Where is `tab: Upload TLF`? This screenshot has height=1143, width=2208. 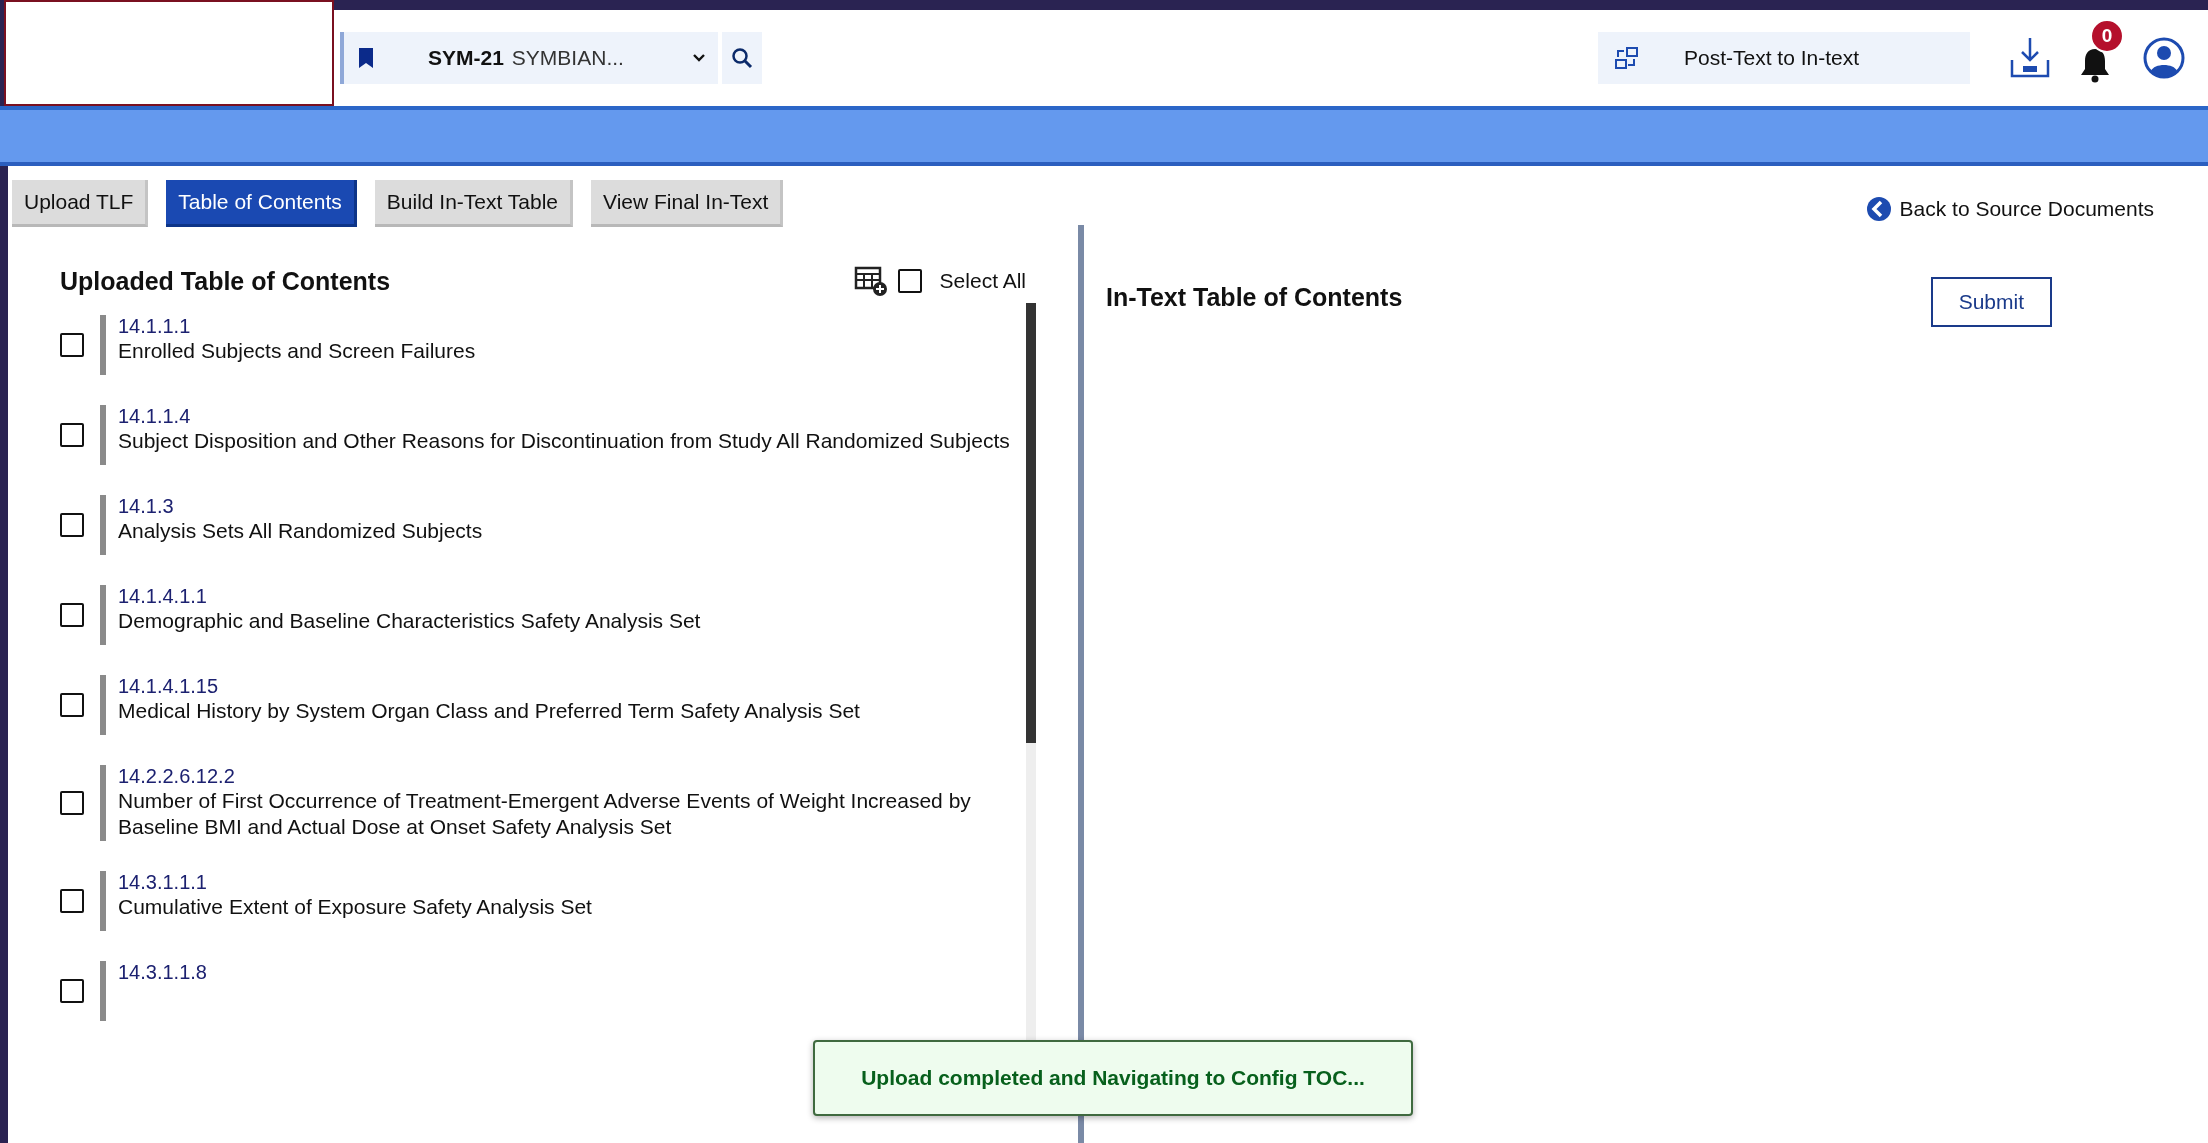 tab: Upload TLF is located at coordinates (80, 203).